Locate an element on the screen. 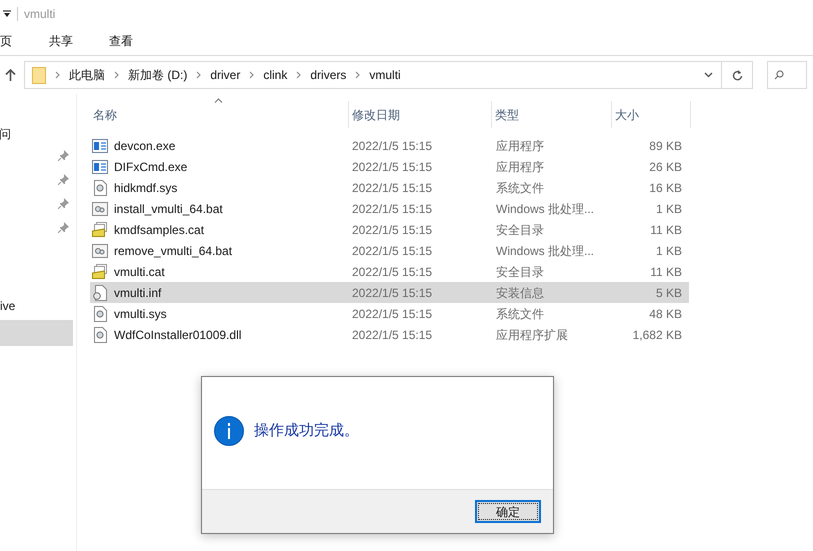 The image size is (813, 551). up-arrow-icon is located at coordinates (10, 75).